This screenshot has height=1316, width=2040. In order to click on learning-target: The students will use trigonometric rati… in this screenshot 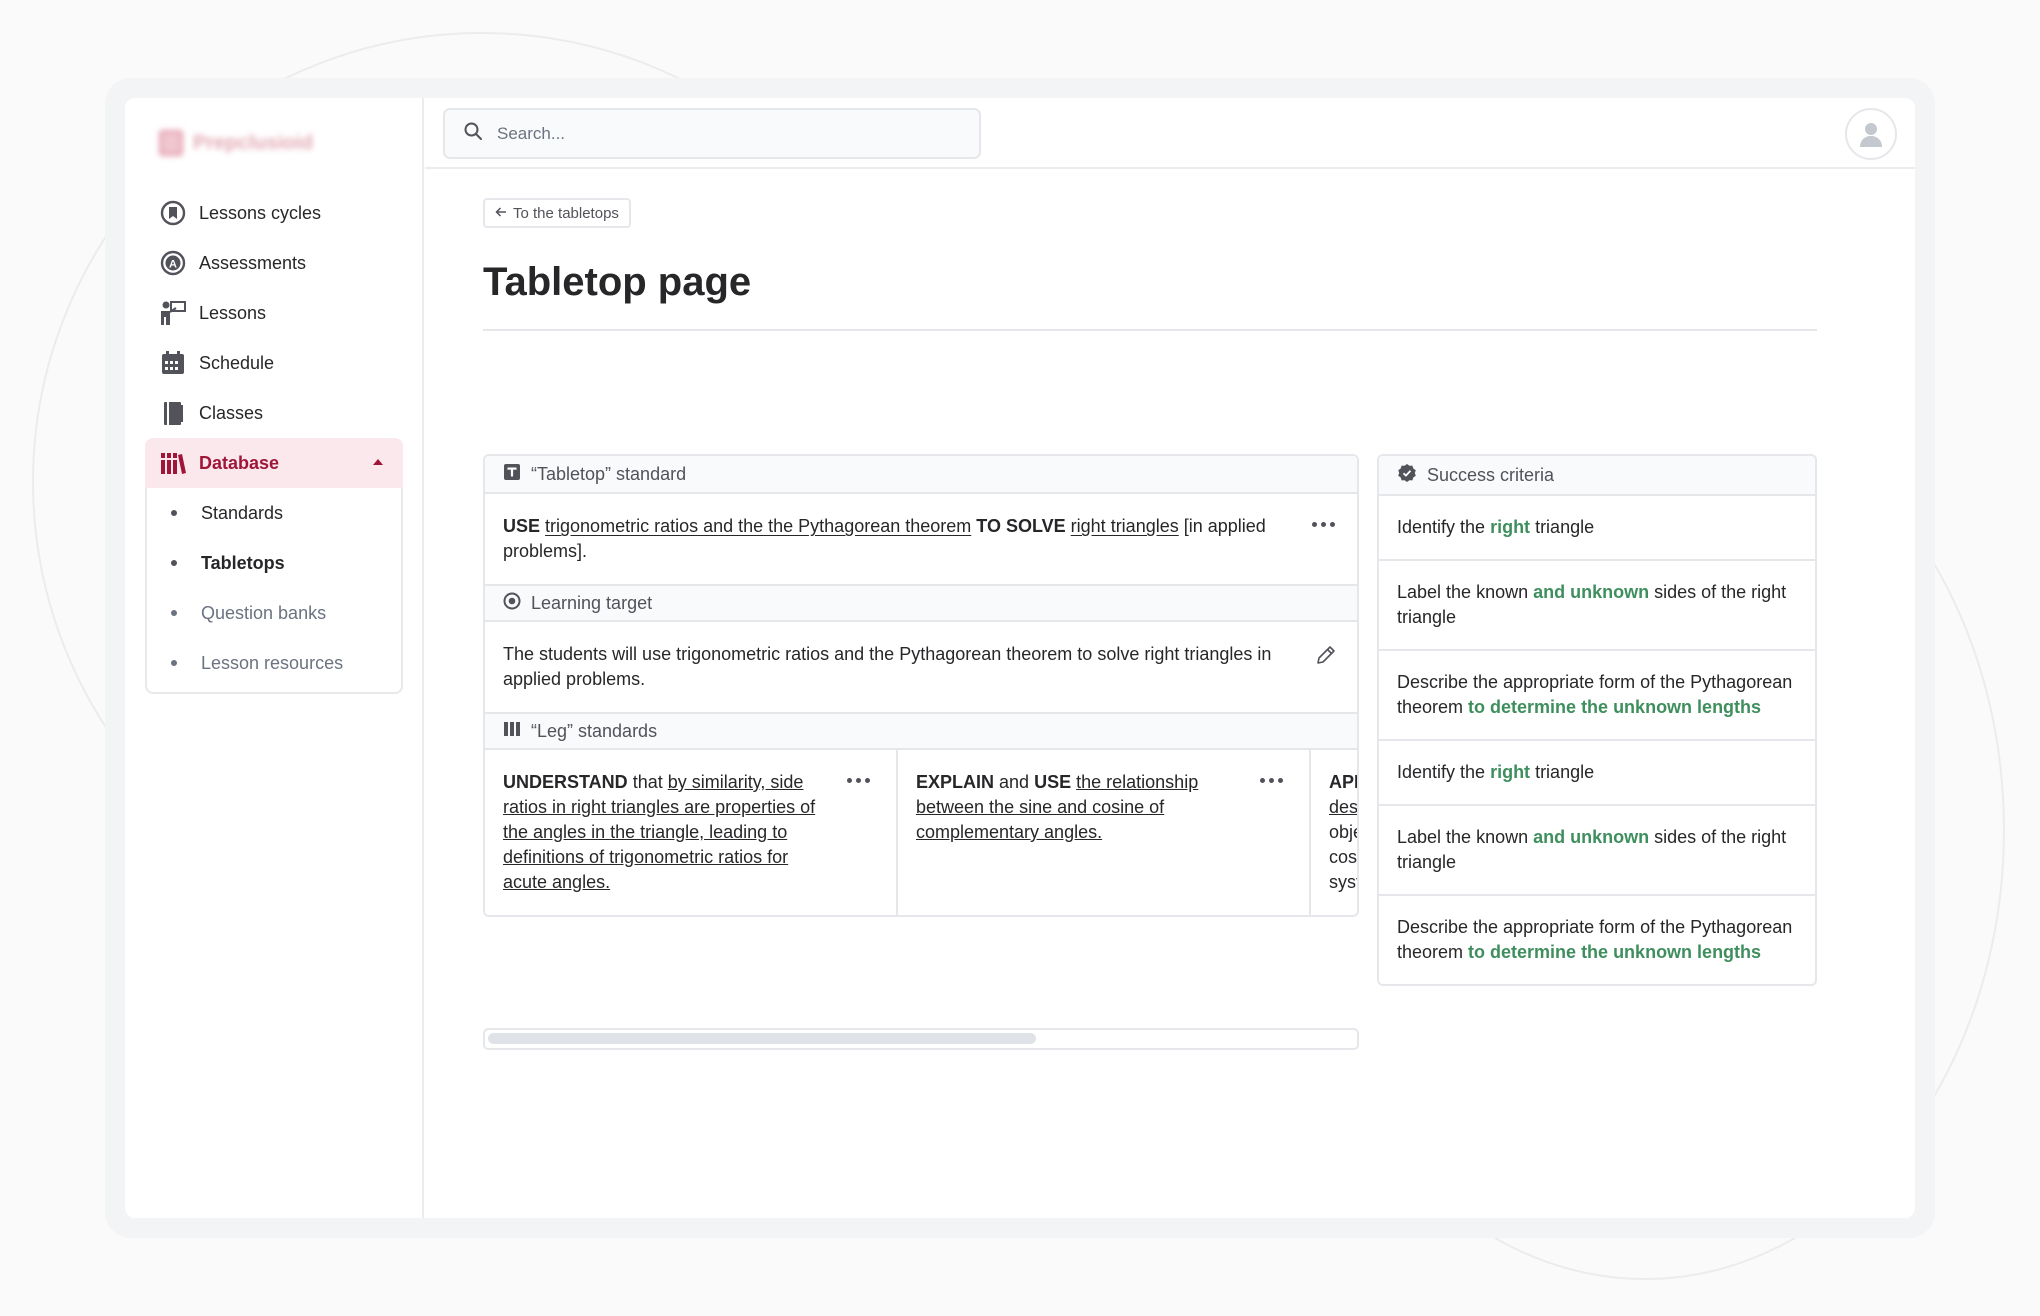, I will do `click(921, 667)`.